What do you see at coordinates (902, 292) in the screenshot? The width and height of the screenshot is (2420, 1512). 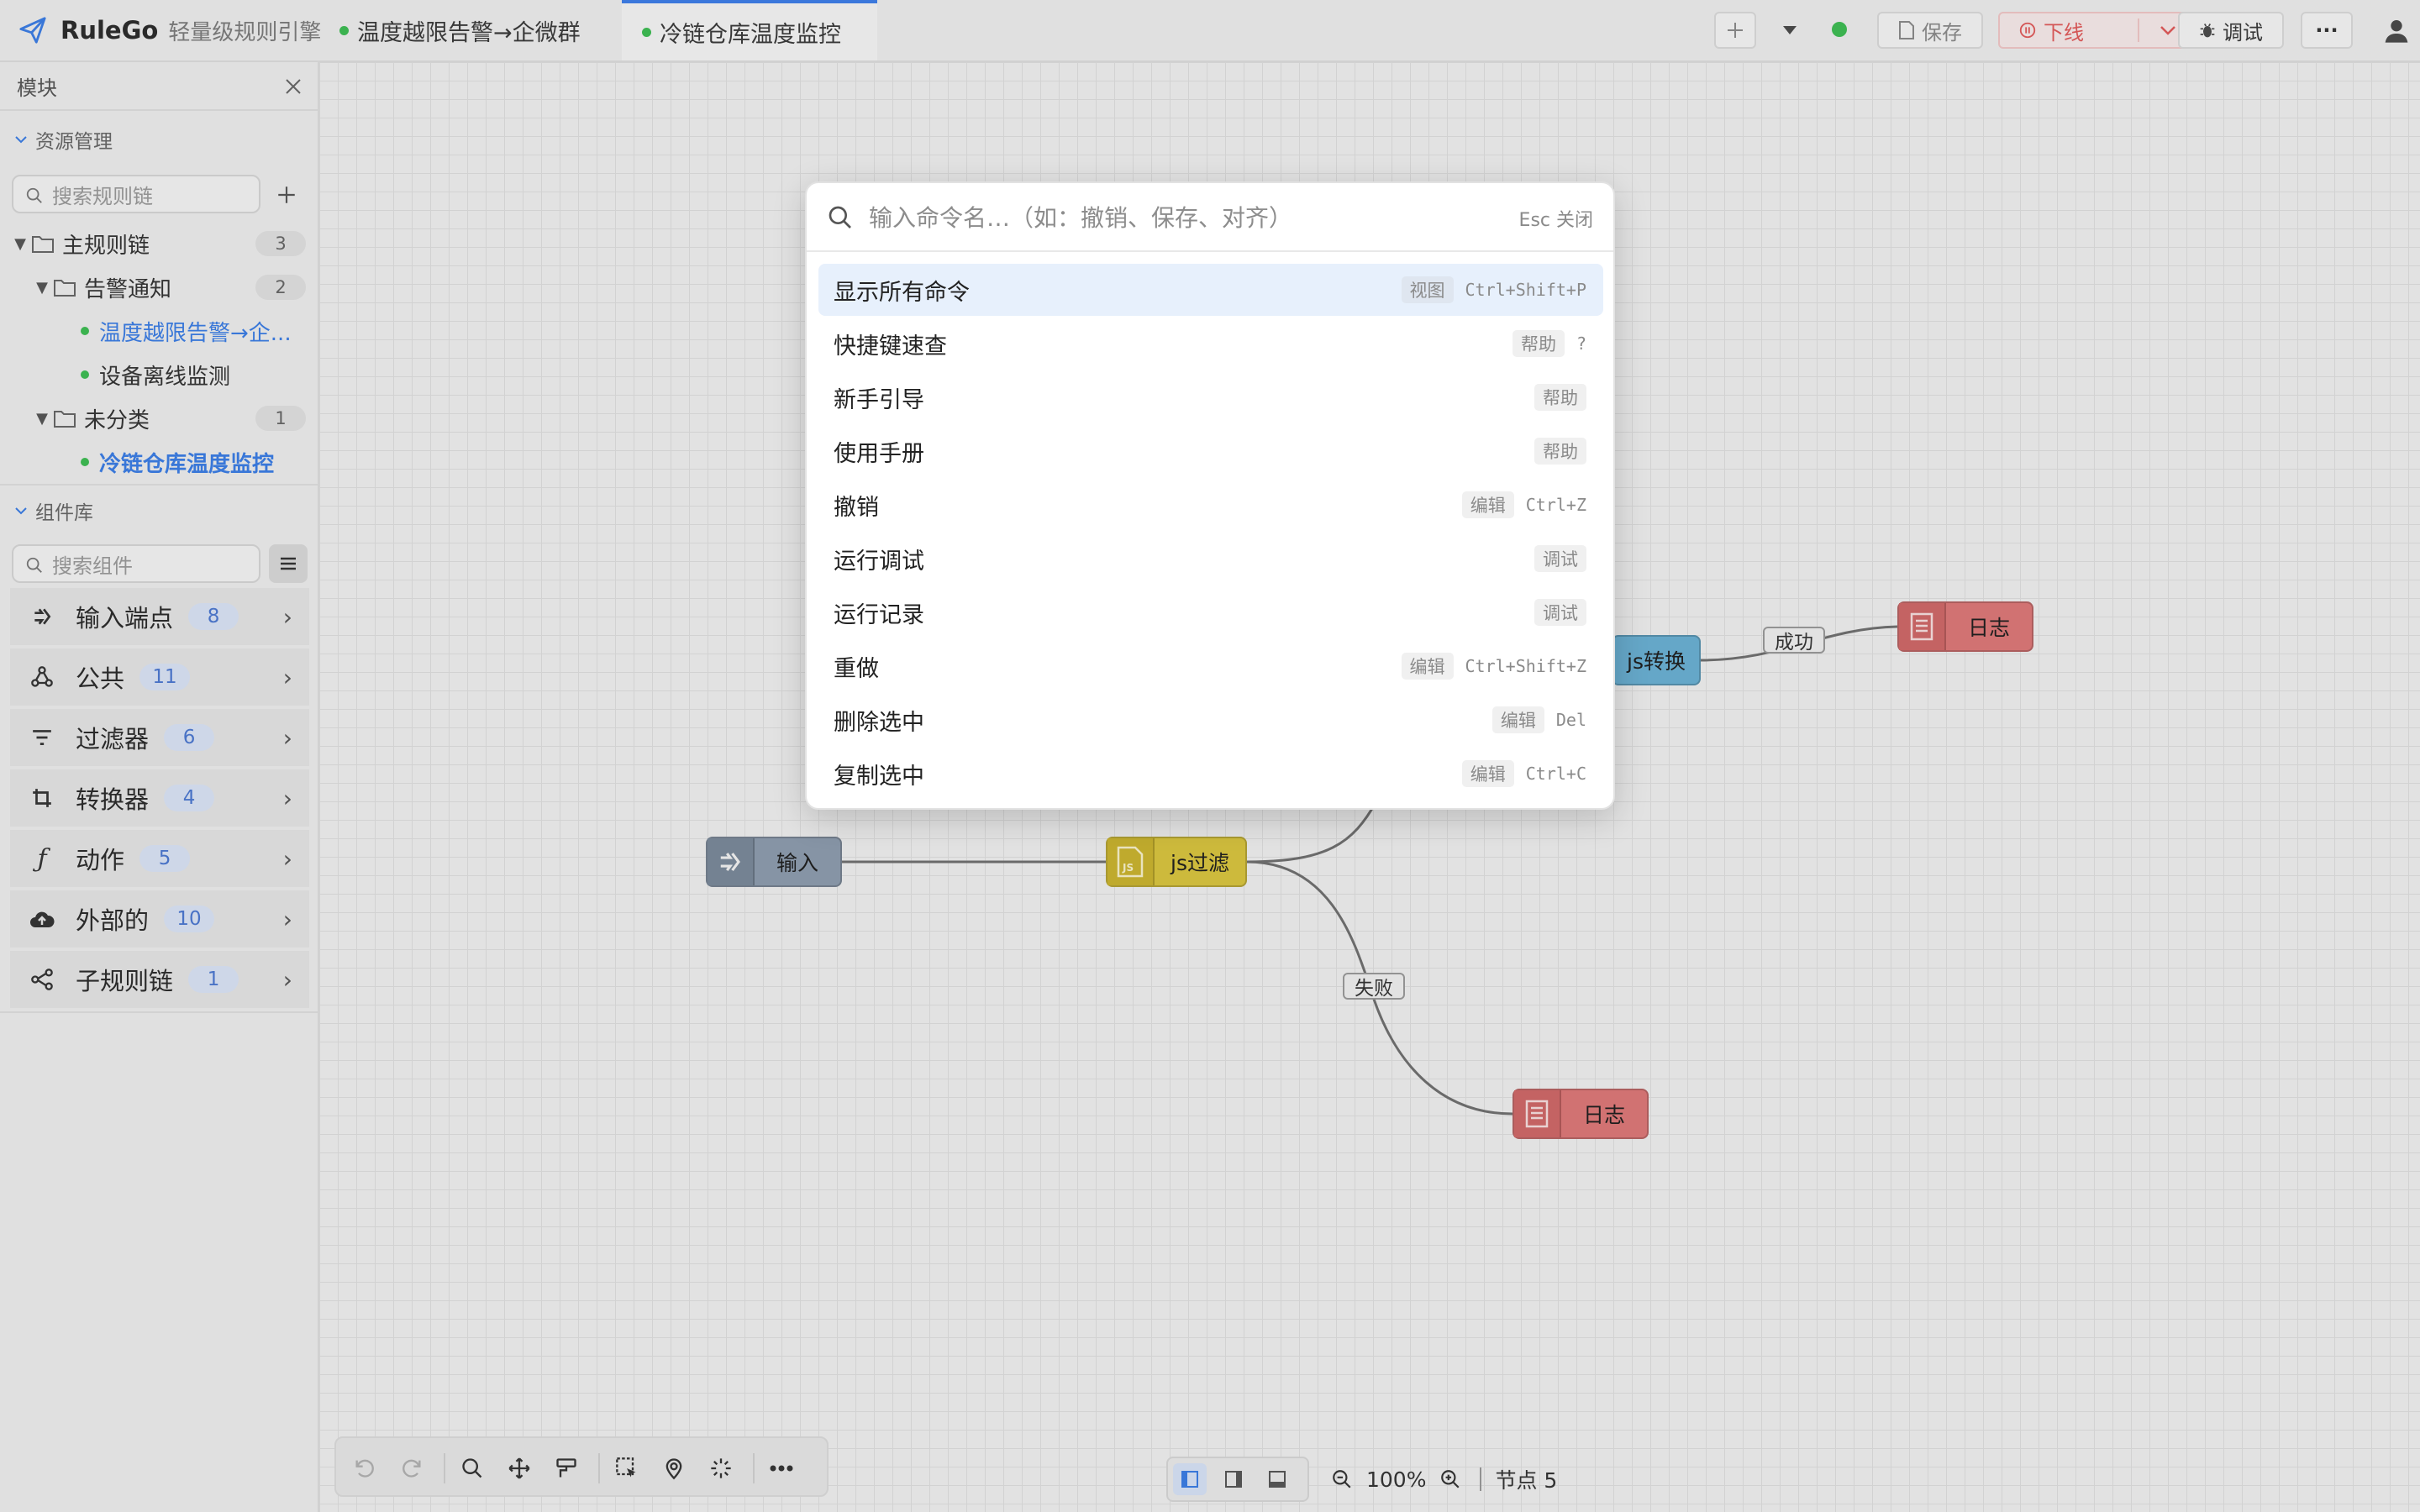 I see `command-label: 显示所有命令` at bounding box center [902, 292].